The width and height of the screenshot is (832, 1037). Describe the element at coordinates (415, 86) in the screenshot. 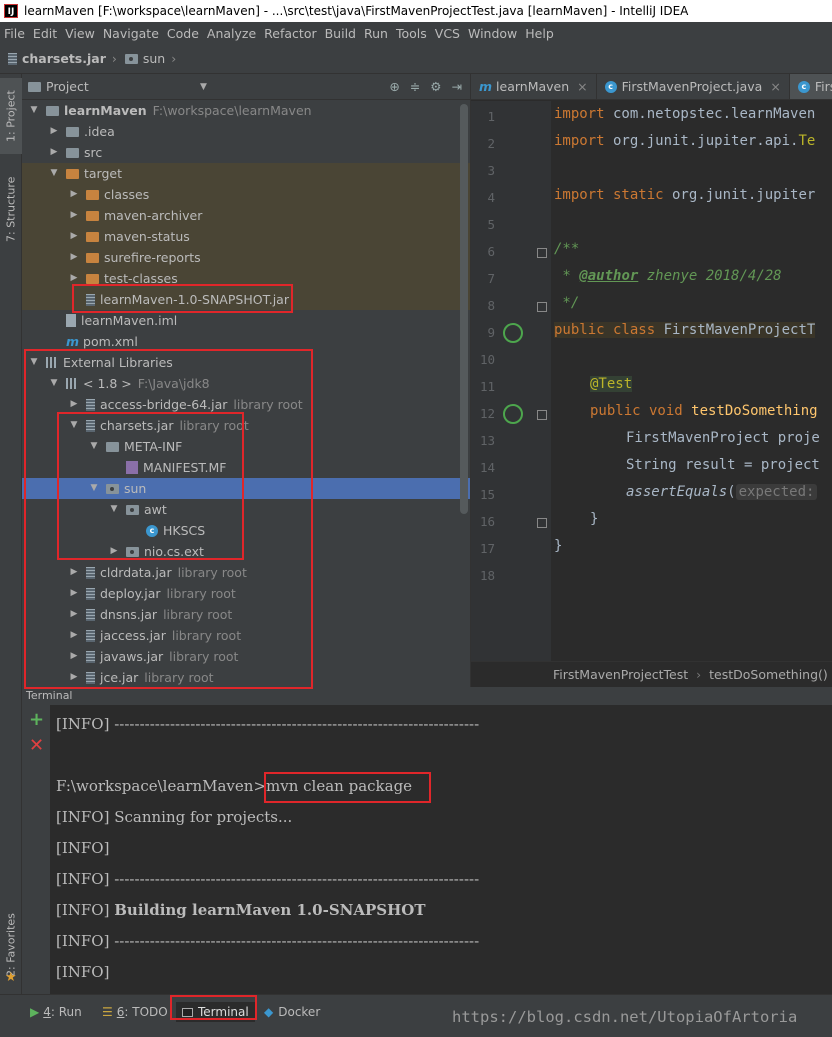

I see `collapse-icon: ≑` at that location.